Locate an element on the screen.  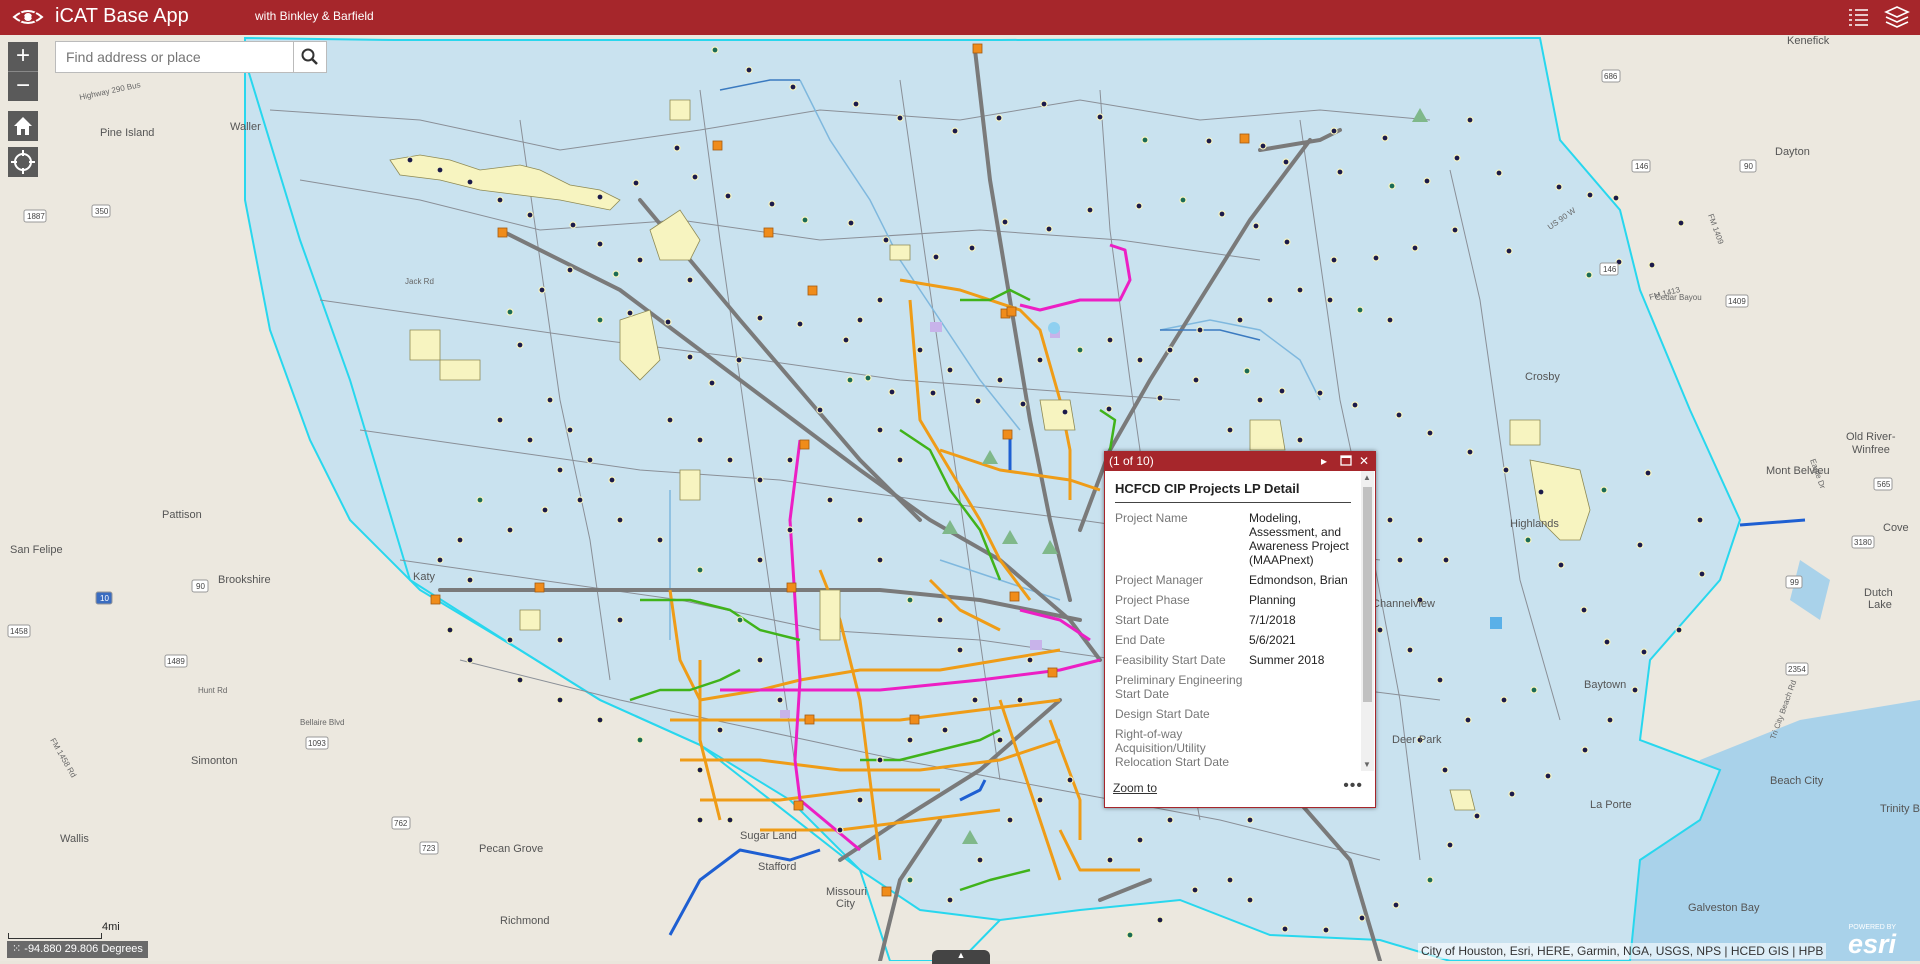
layer-list-icon is located at coordinates (1858, 17).